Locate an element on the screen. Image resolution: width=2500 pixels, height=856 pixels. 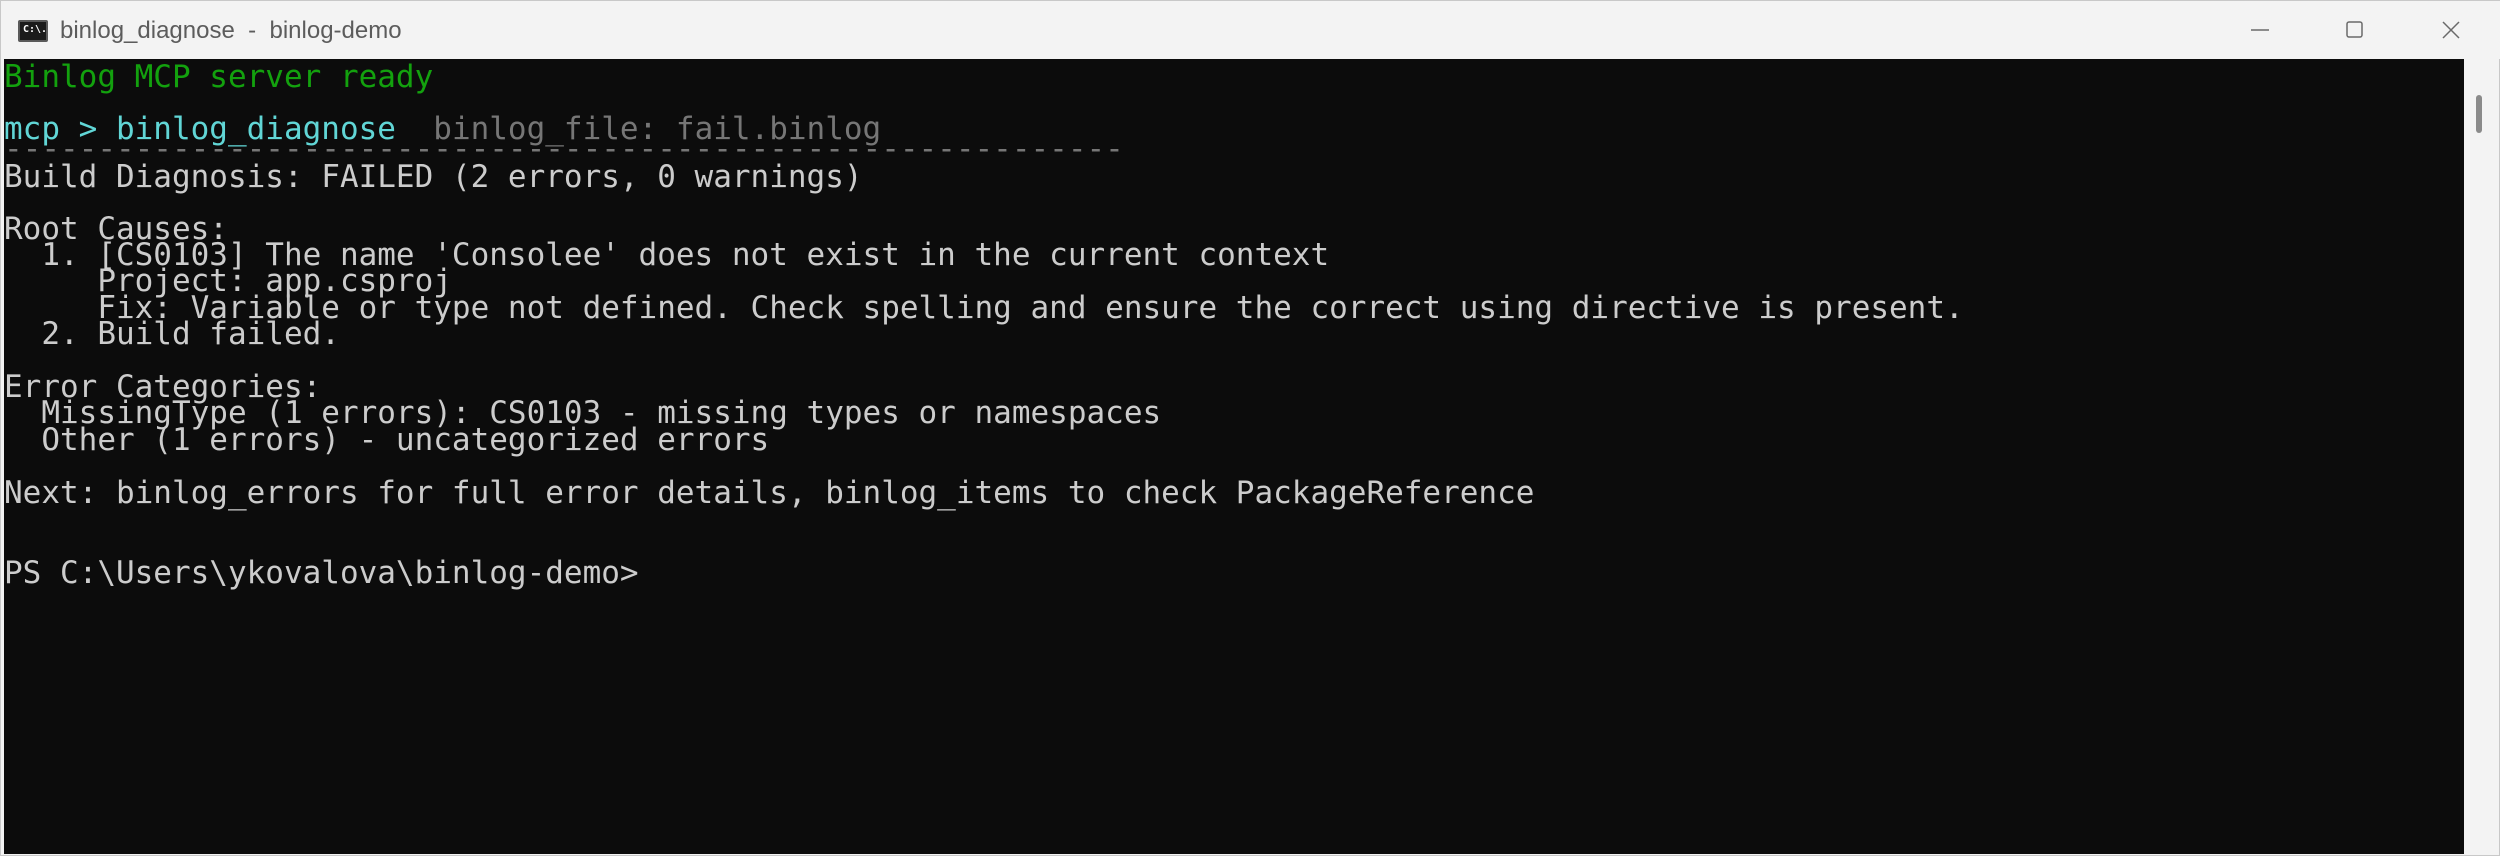
maximize-button is located at coordinates (2355, 30).